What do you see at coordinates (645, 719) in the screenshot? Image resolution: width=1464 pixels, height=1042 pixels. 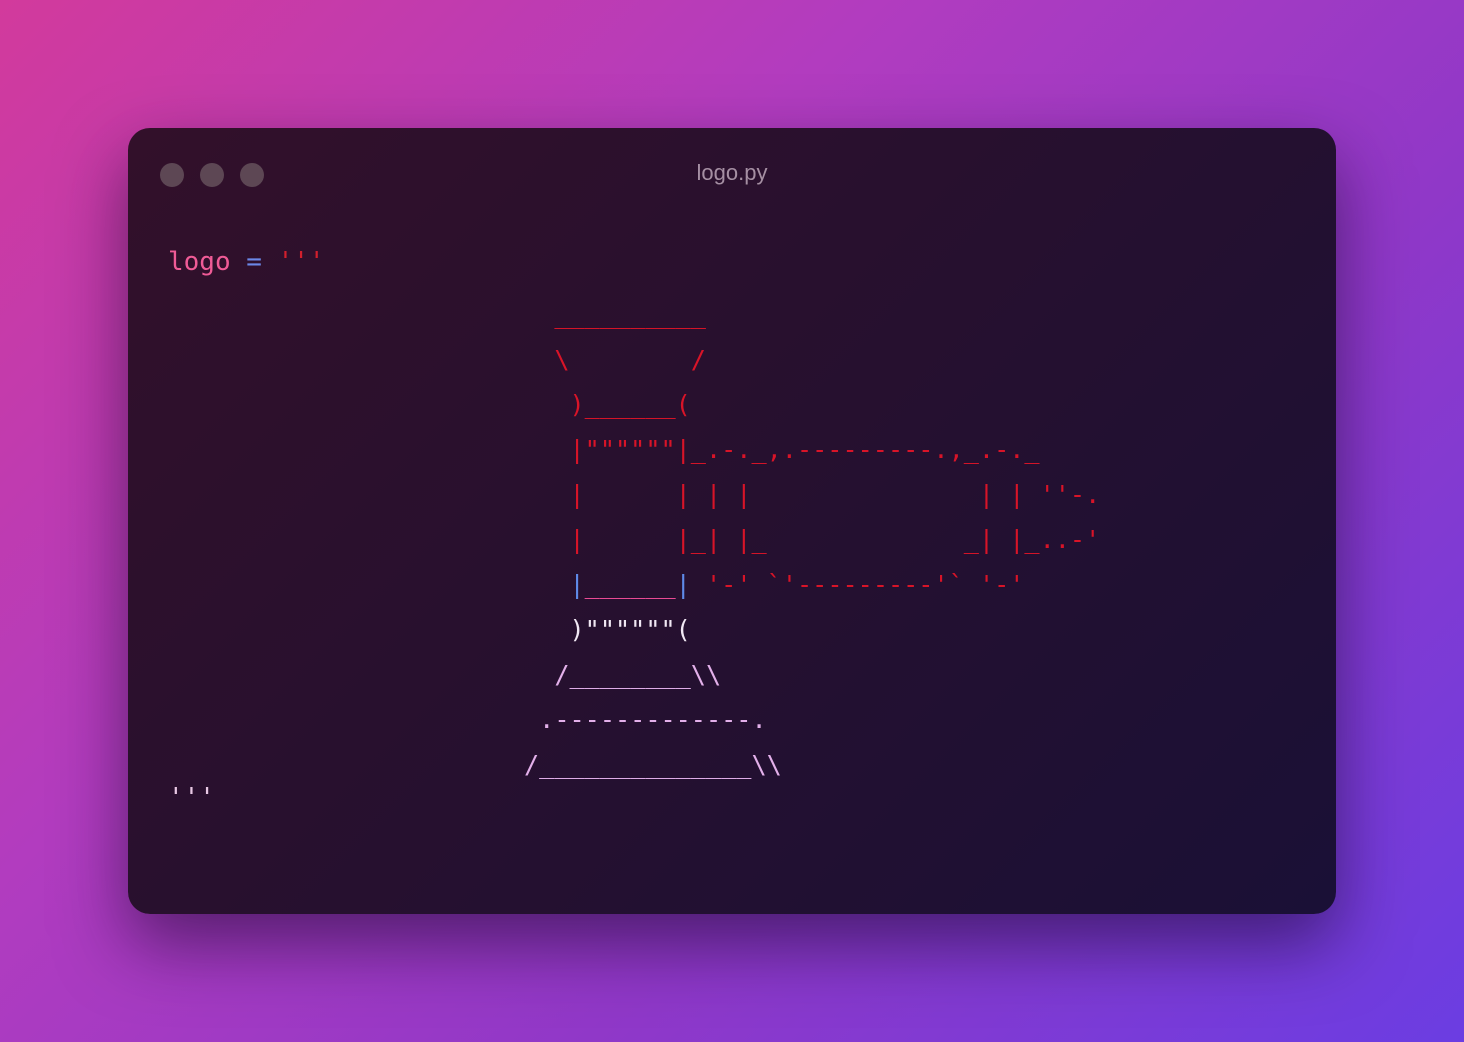 I see `art-line-10: .-------------.` at bounding box center [645, 719].